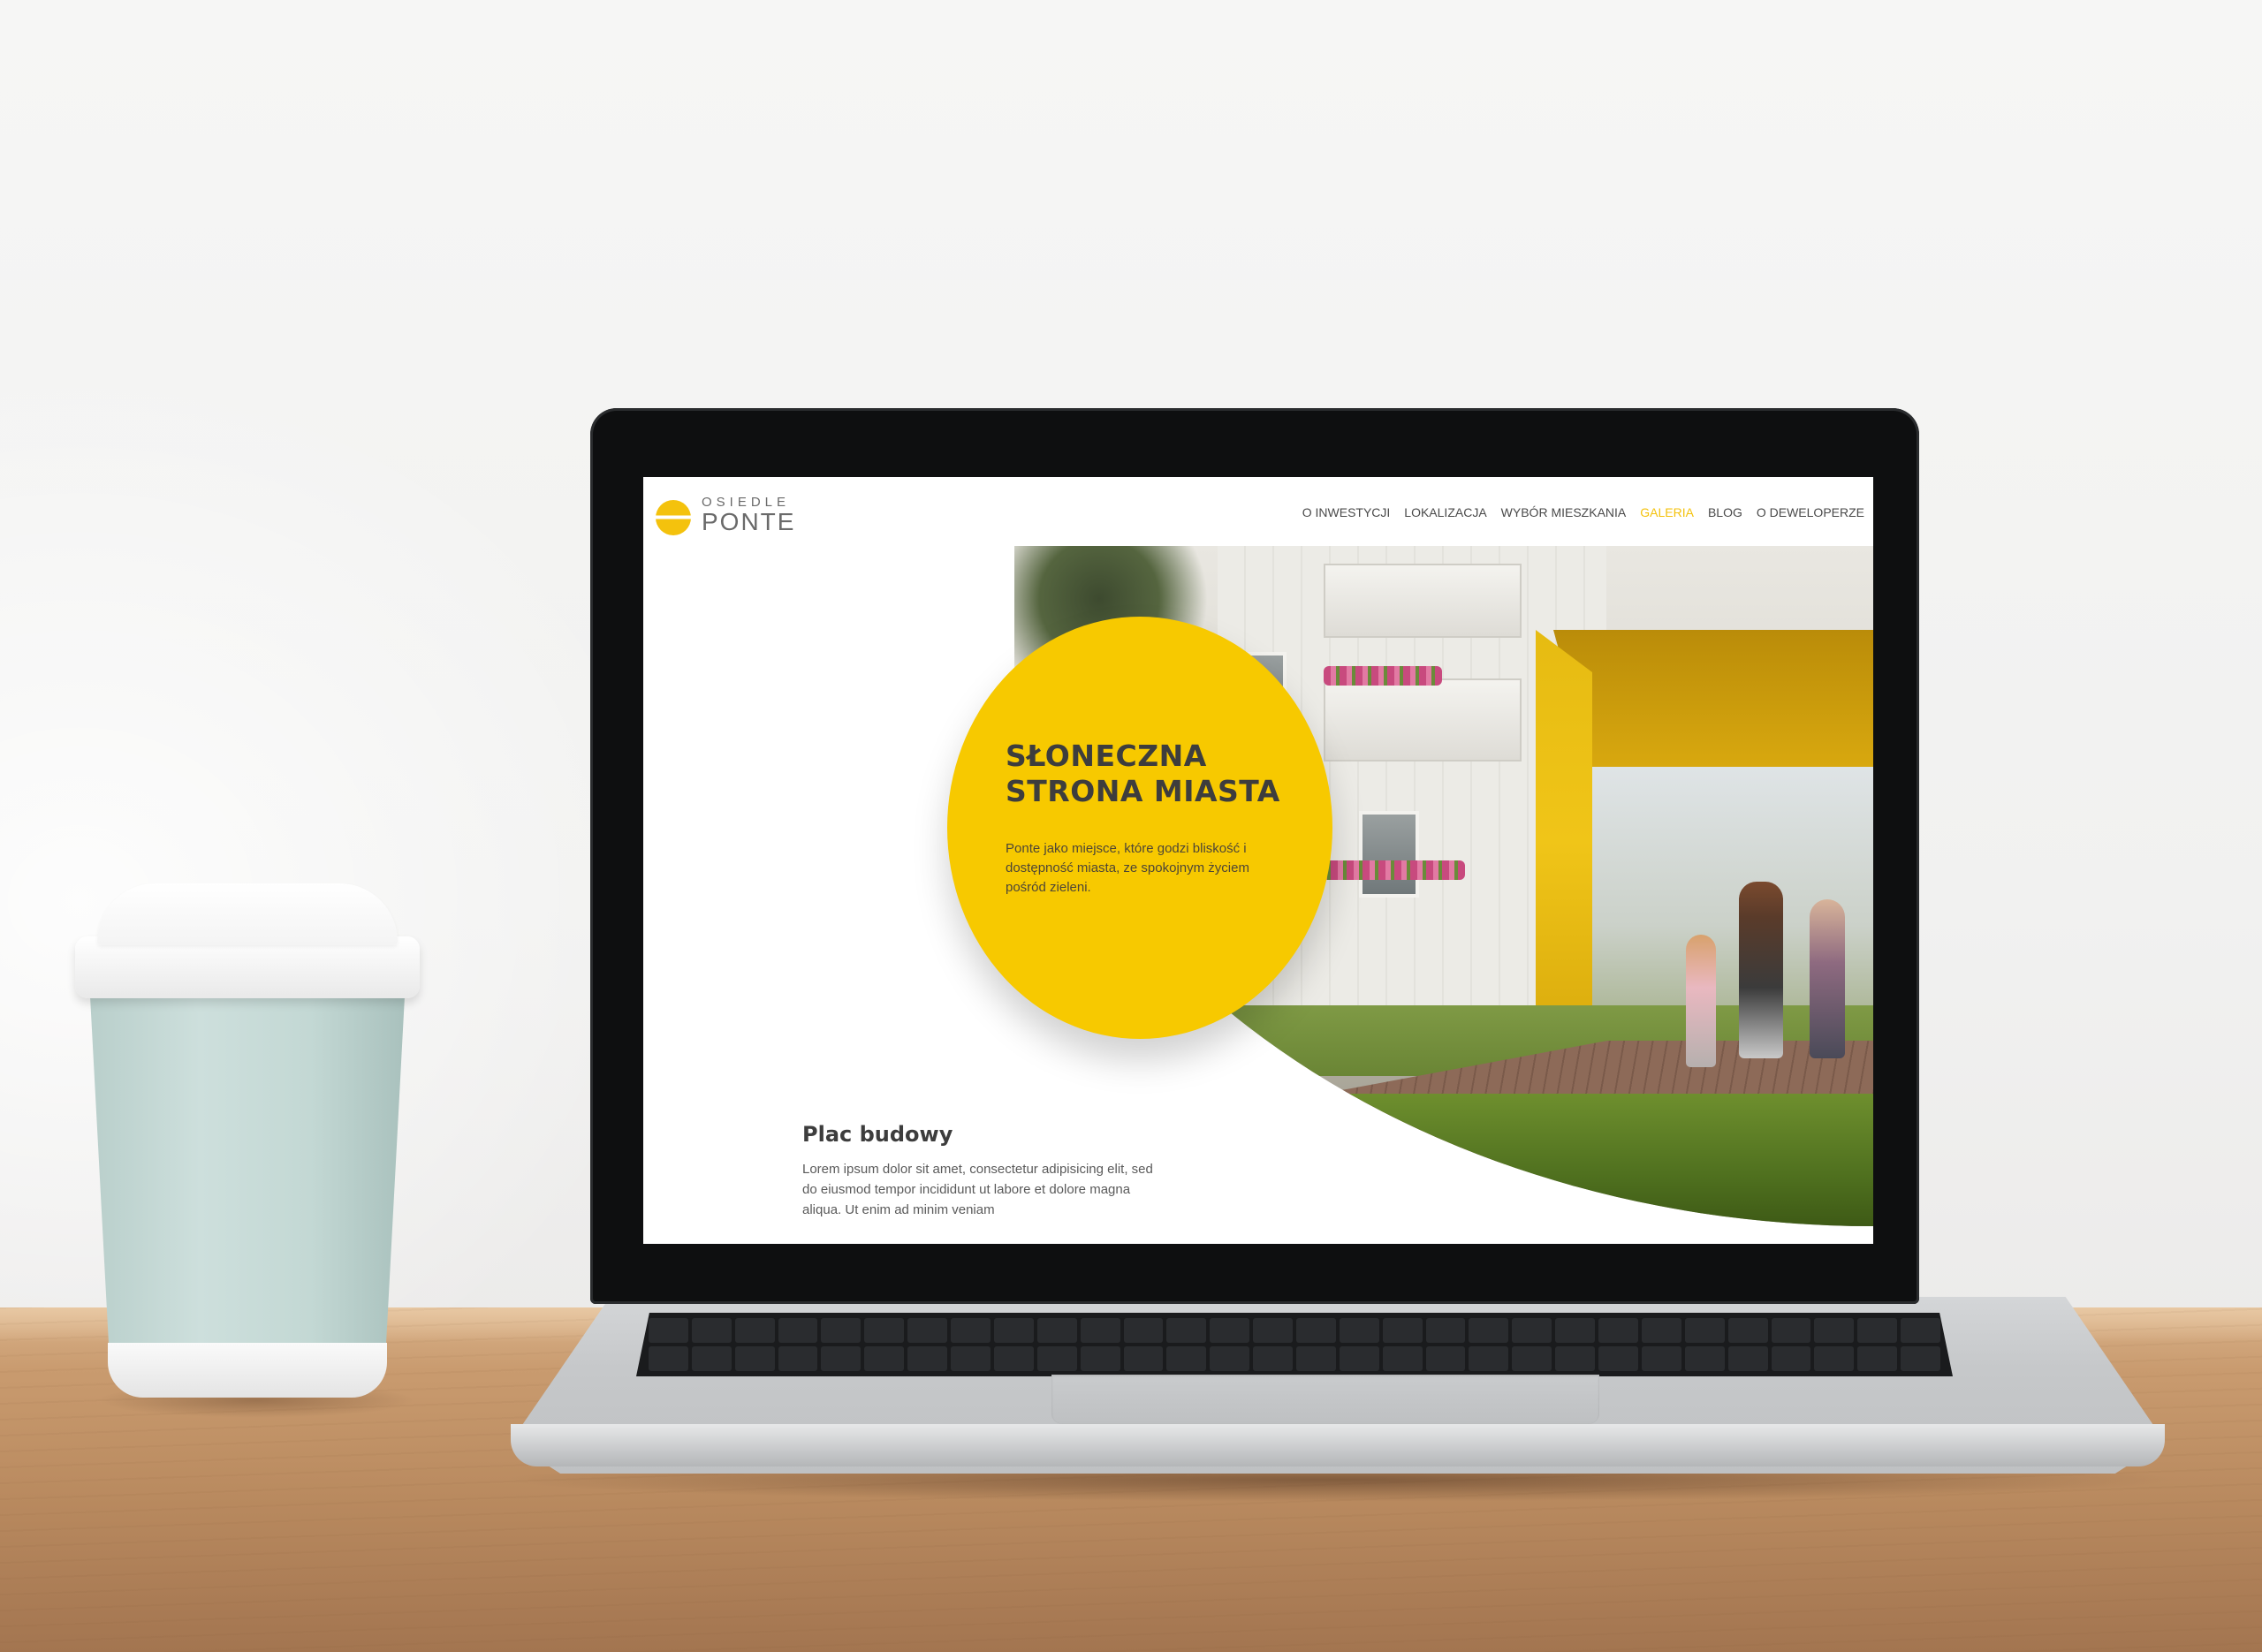 This screenshot has width=2262, height=1652. What do you see at coordinates (1294, 1344) in the screenshot?
I see `laptop-keyboard` at bounding box center [1294, 1344].